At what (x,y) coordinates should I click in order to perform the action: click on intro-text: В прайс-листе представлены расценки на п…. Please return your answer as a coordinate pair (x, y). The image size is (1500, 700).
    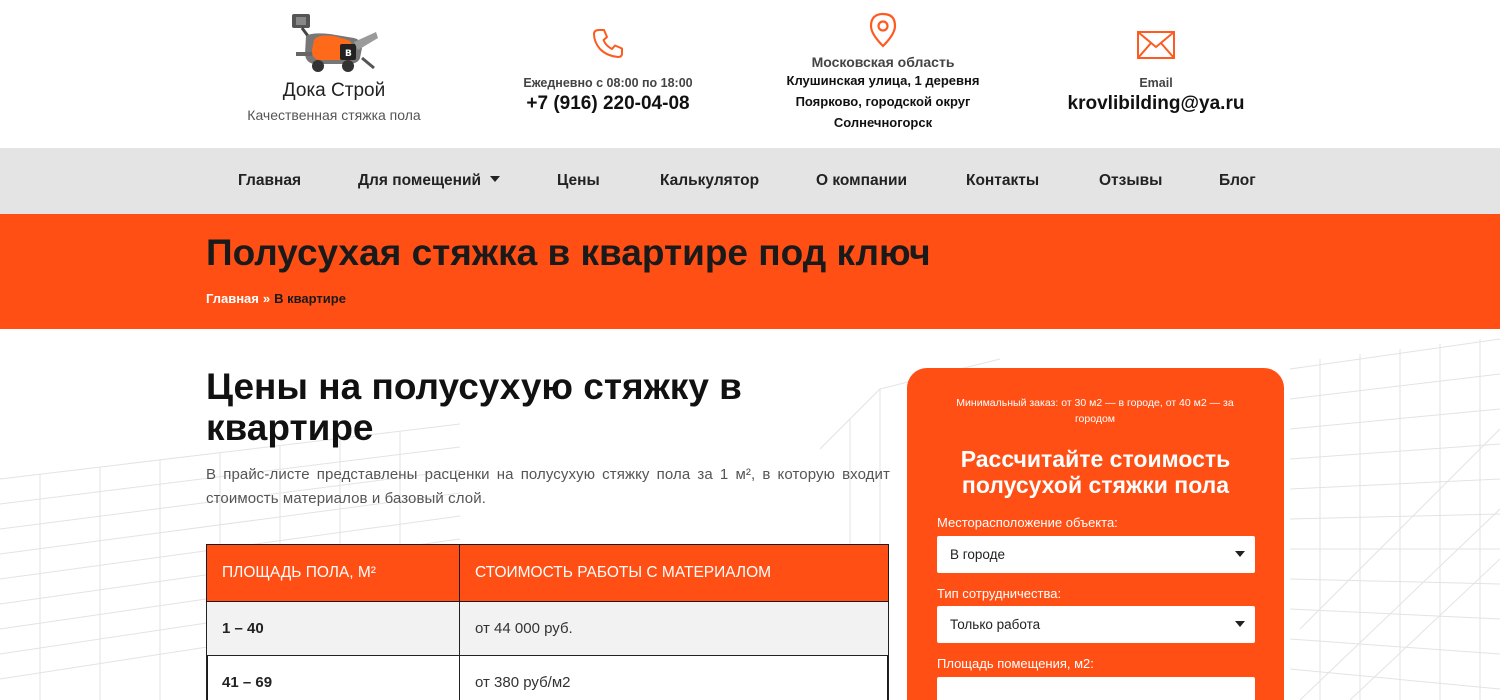
    Looking at the image, I should click on (548, 486).